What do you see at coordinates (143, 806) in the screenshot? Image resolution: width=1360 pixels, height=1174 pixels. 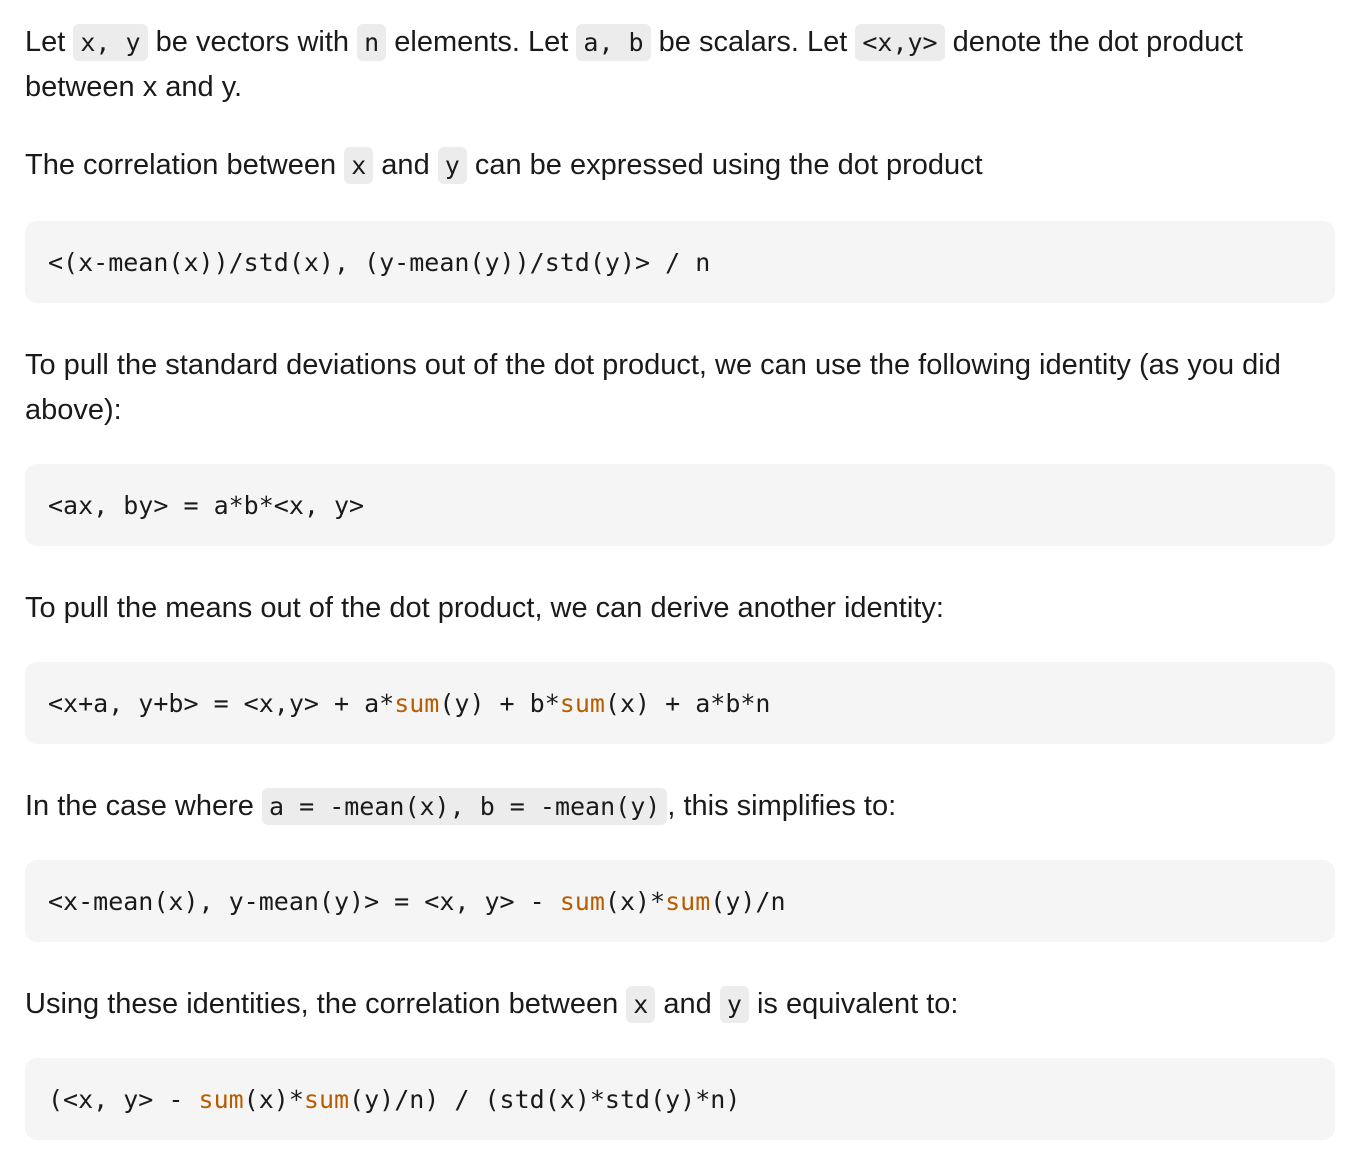 I see `text: In the case where` at bounding box center [143, 806].